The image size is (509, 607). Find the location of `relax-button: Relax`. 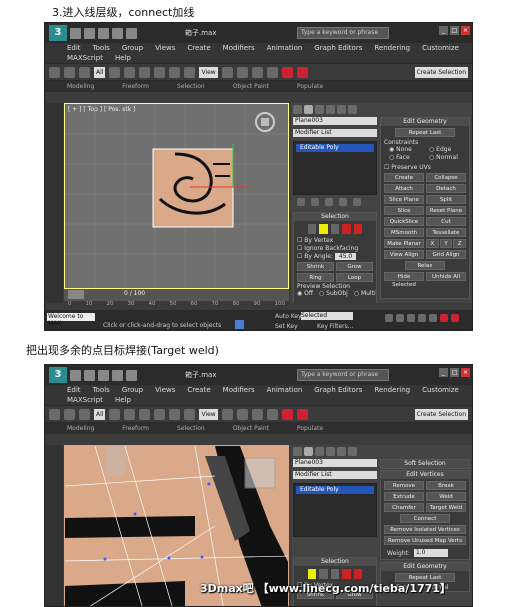

relax-button: Relax is located at coordinates (425, 265).